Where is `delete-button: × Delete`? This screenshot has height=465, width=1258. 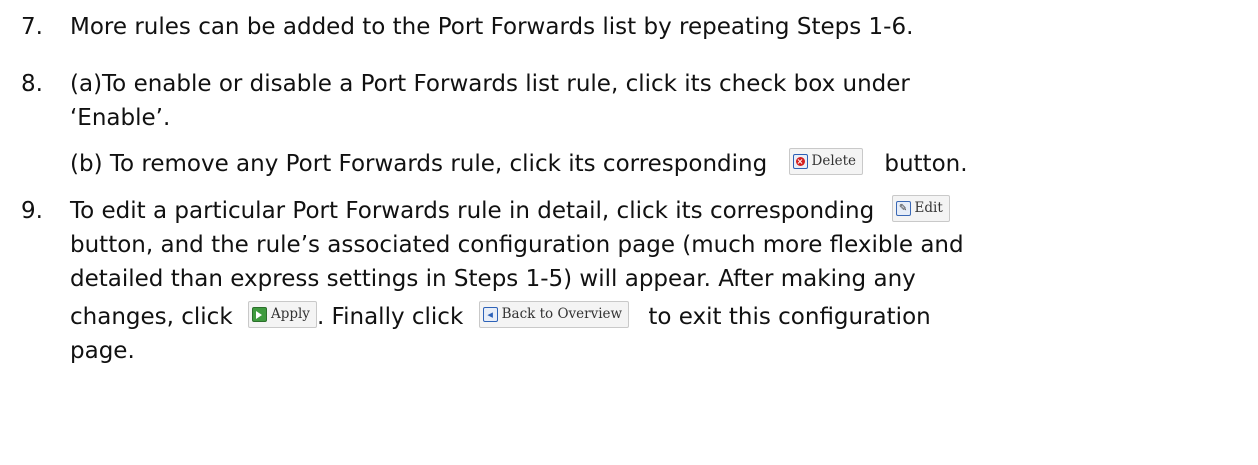
delete-button: × Delete is located at coordinates (826, 161).